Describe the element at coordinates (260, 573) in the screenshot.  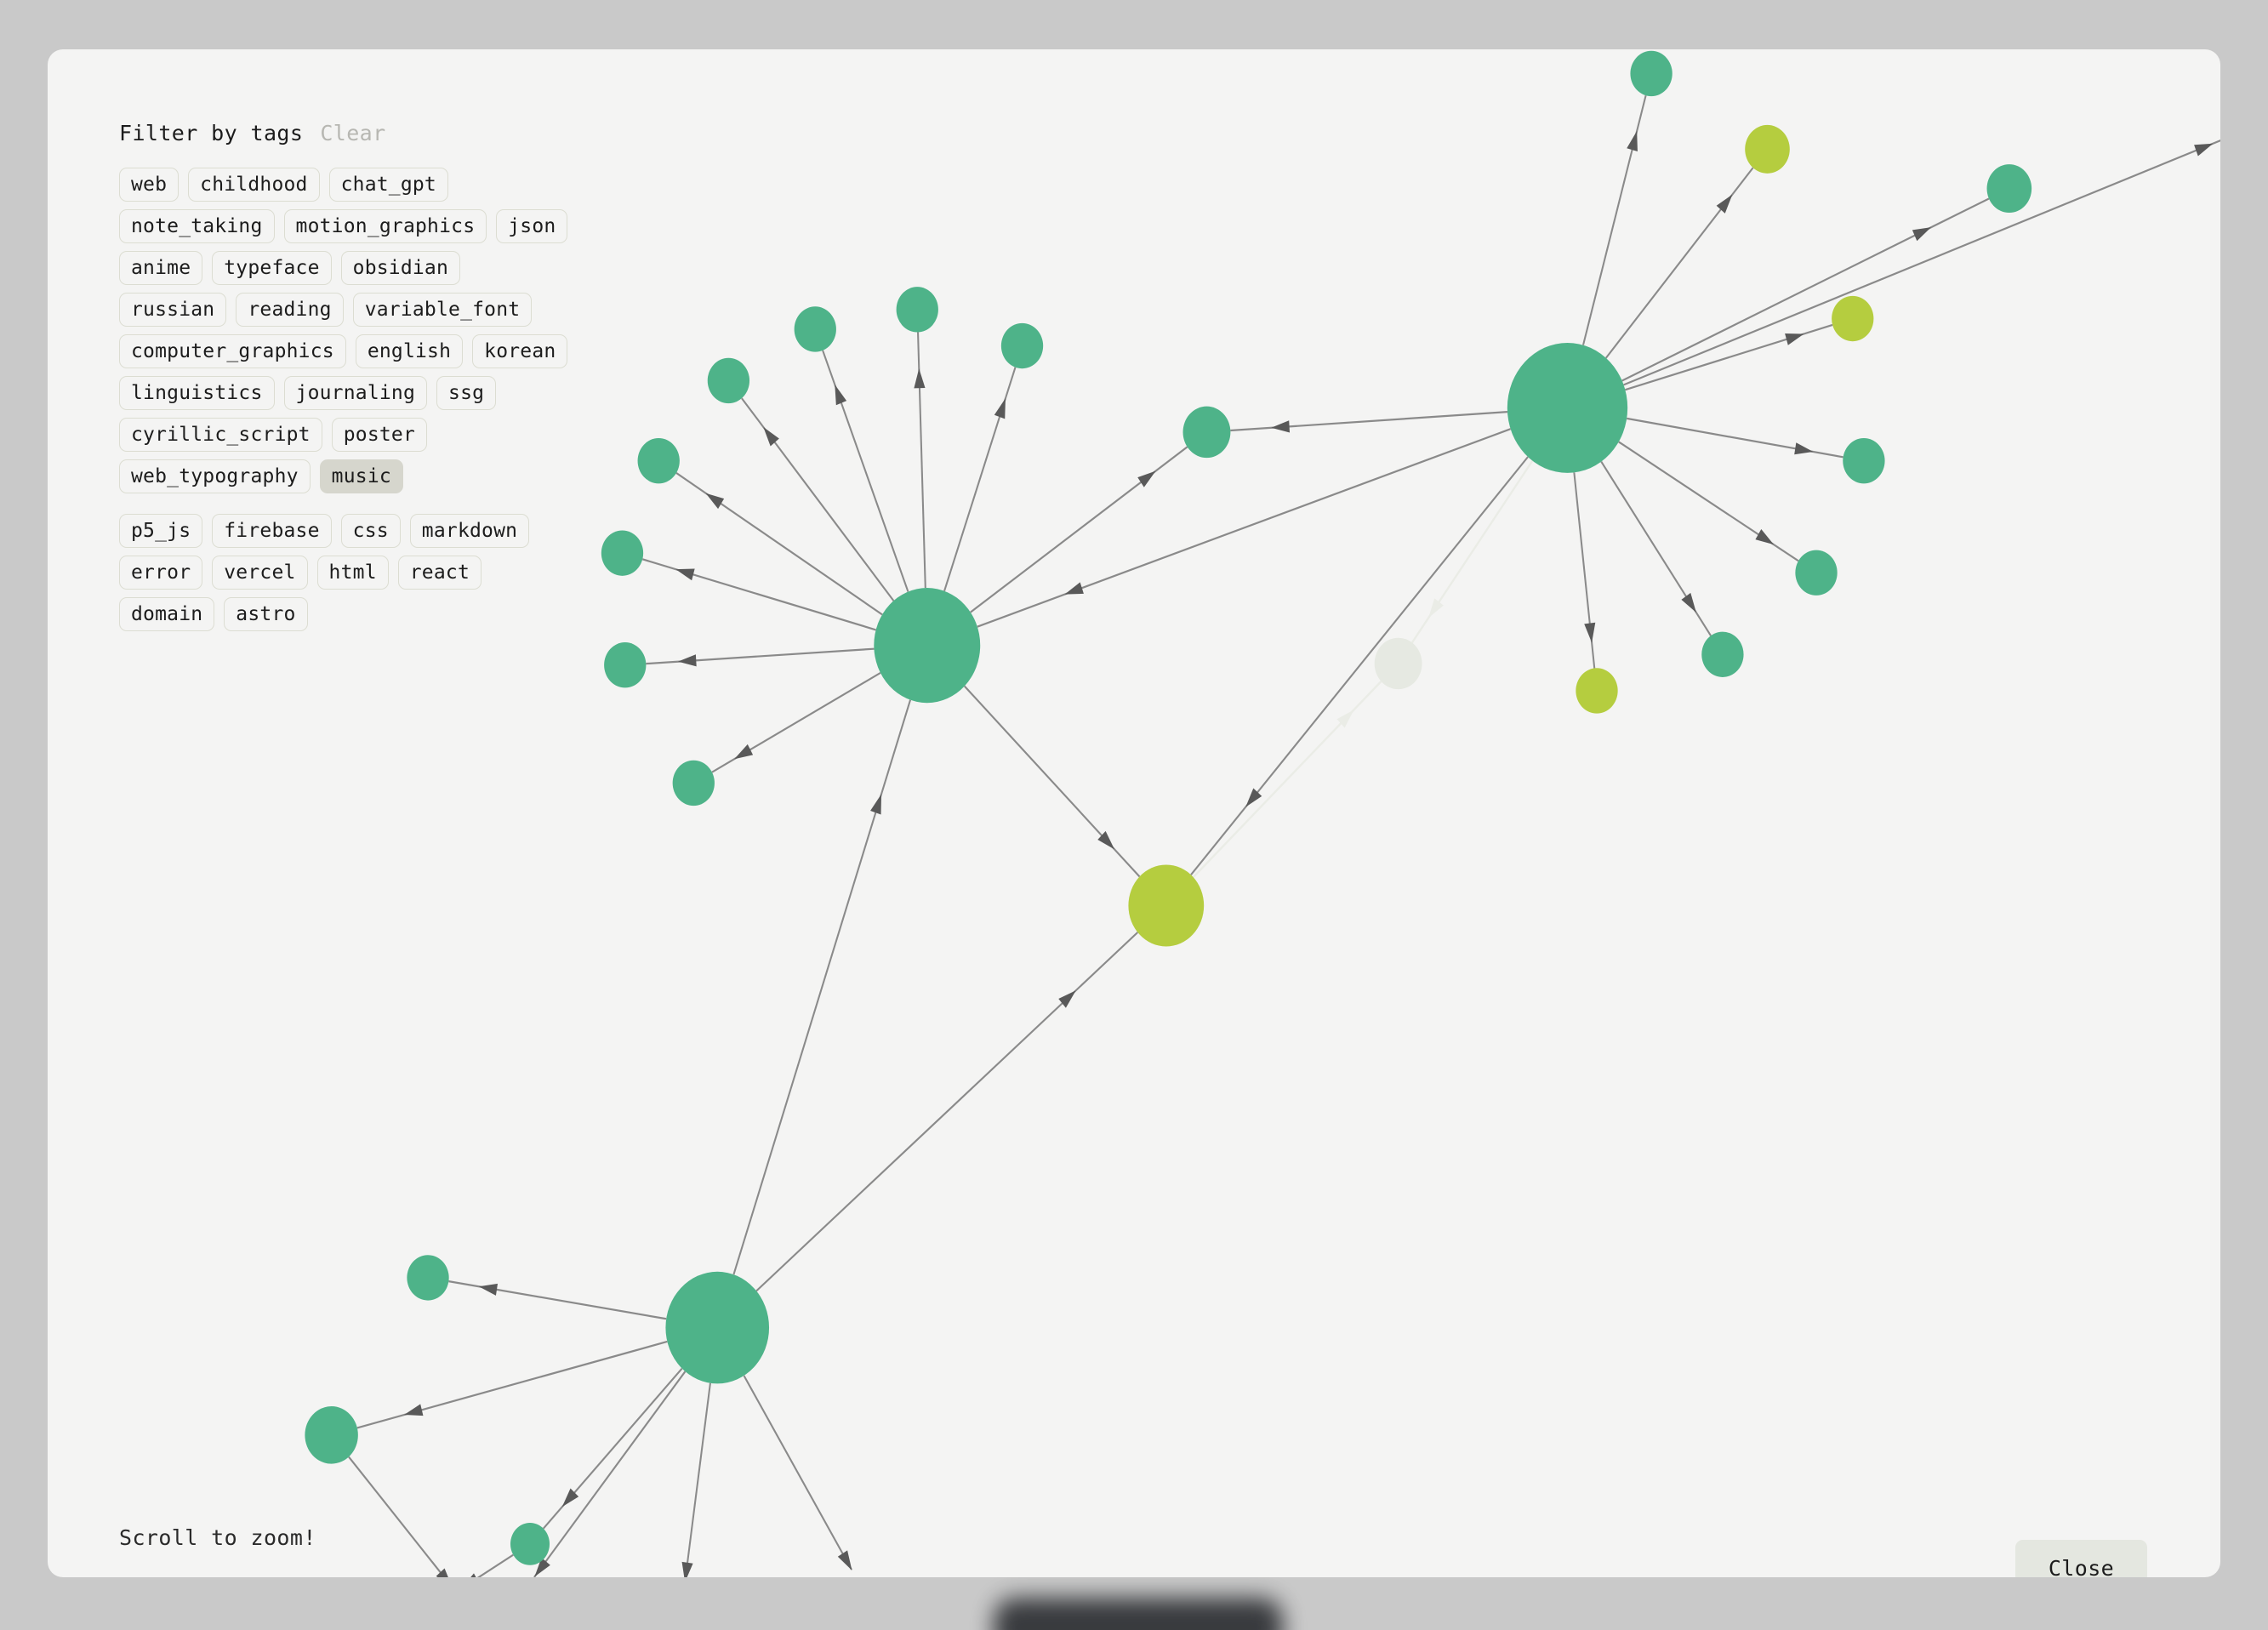
I see `tag-vercel: vercel` at that location.